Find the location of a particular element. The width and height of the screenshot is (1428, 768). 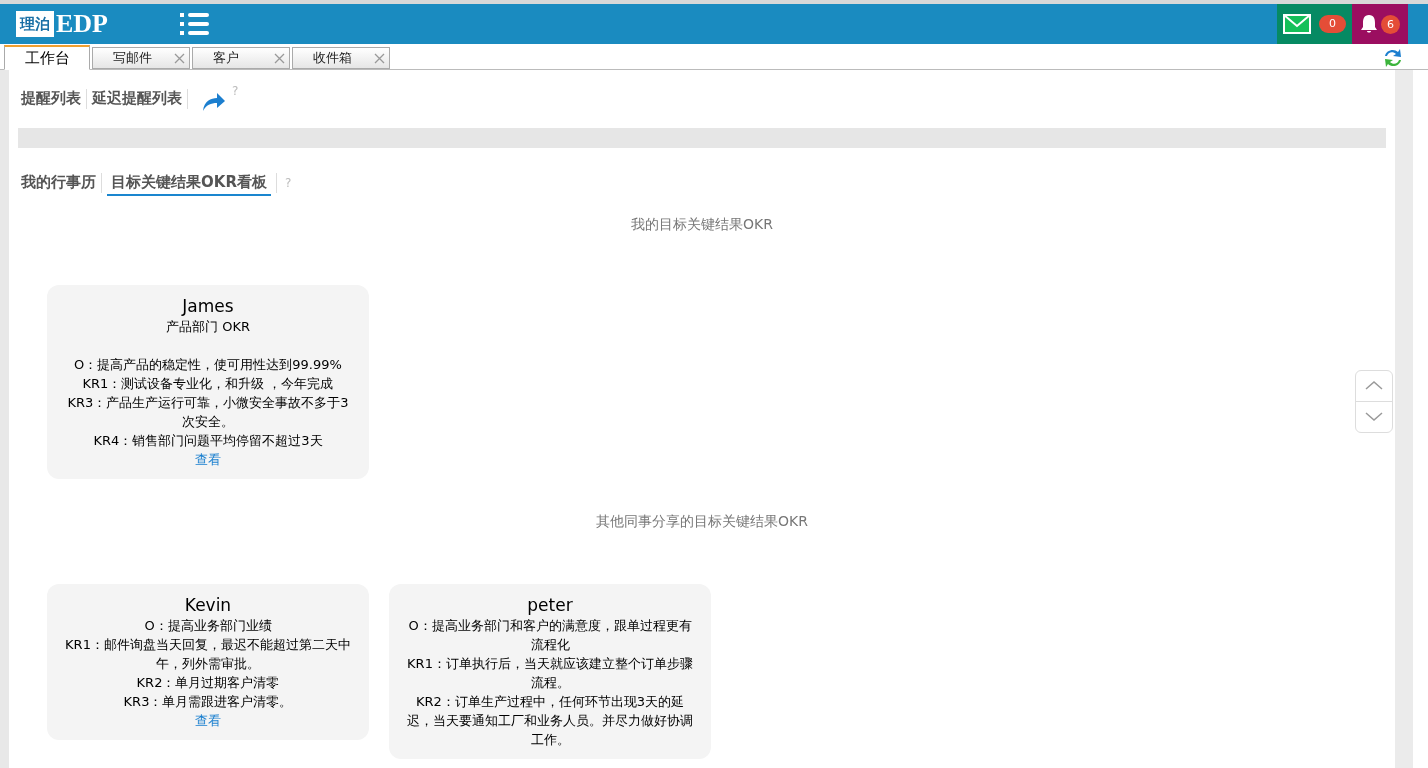

notification-count-badge: 6 is located at coordinates (1390, 24).